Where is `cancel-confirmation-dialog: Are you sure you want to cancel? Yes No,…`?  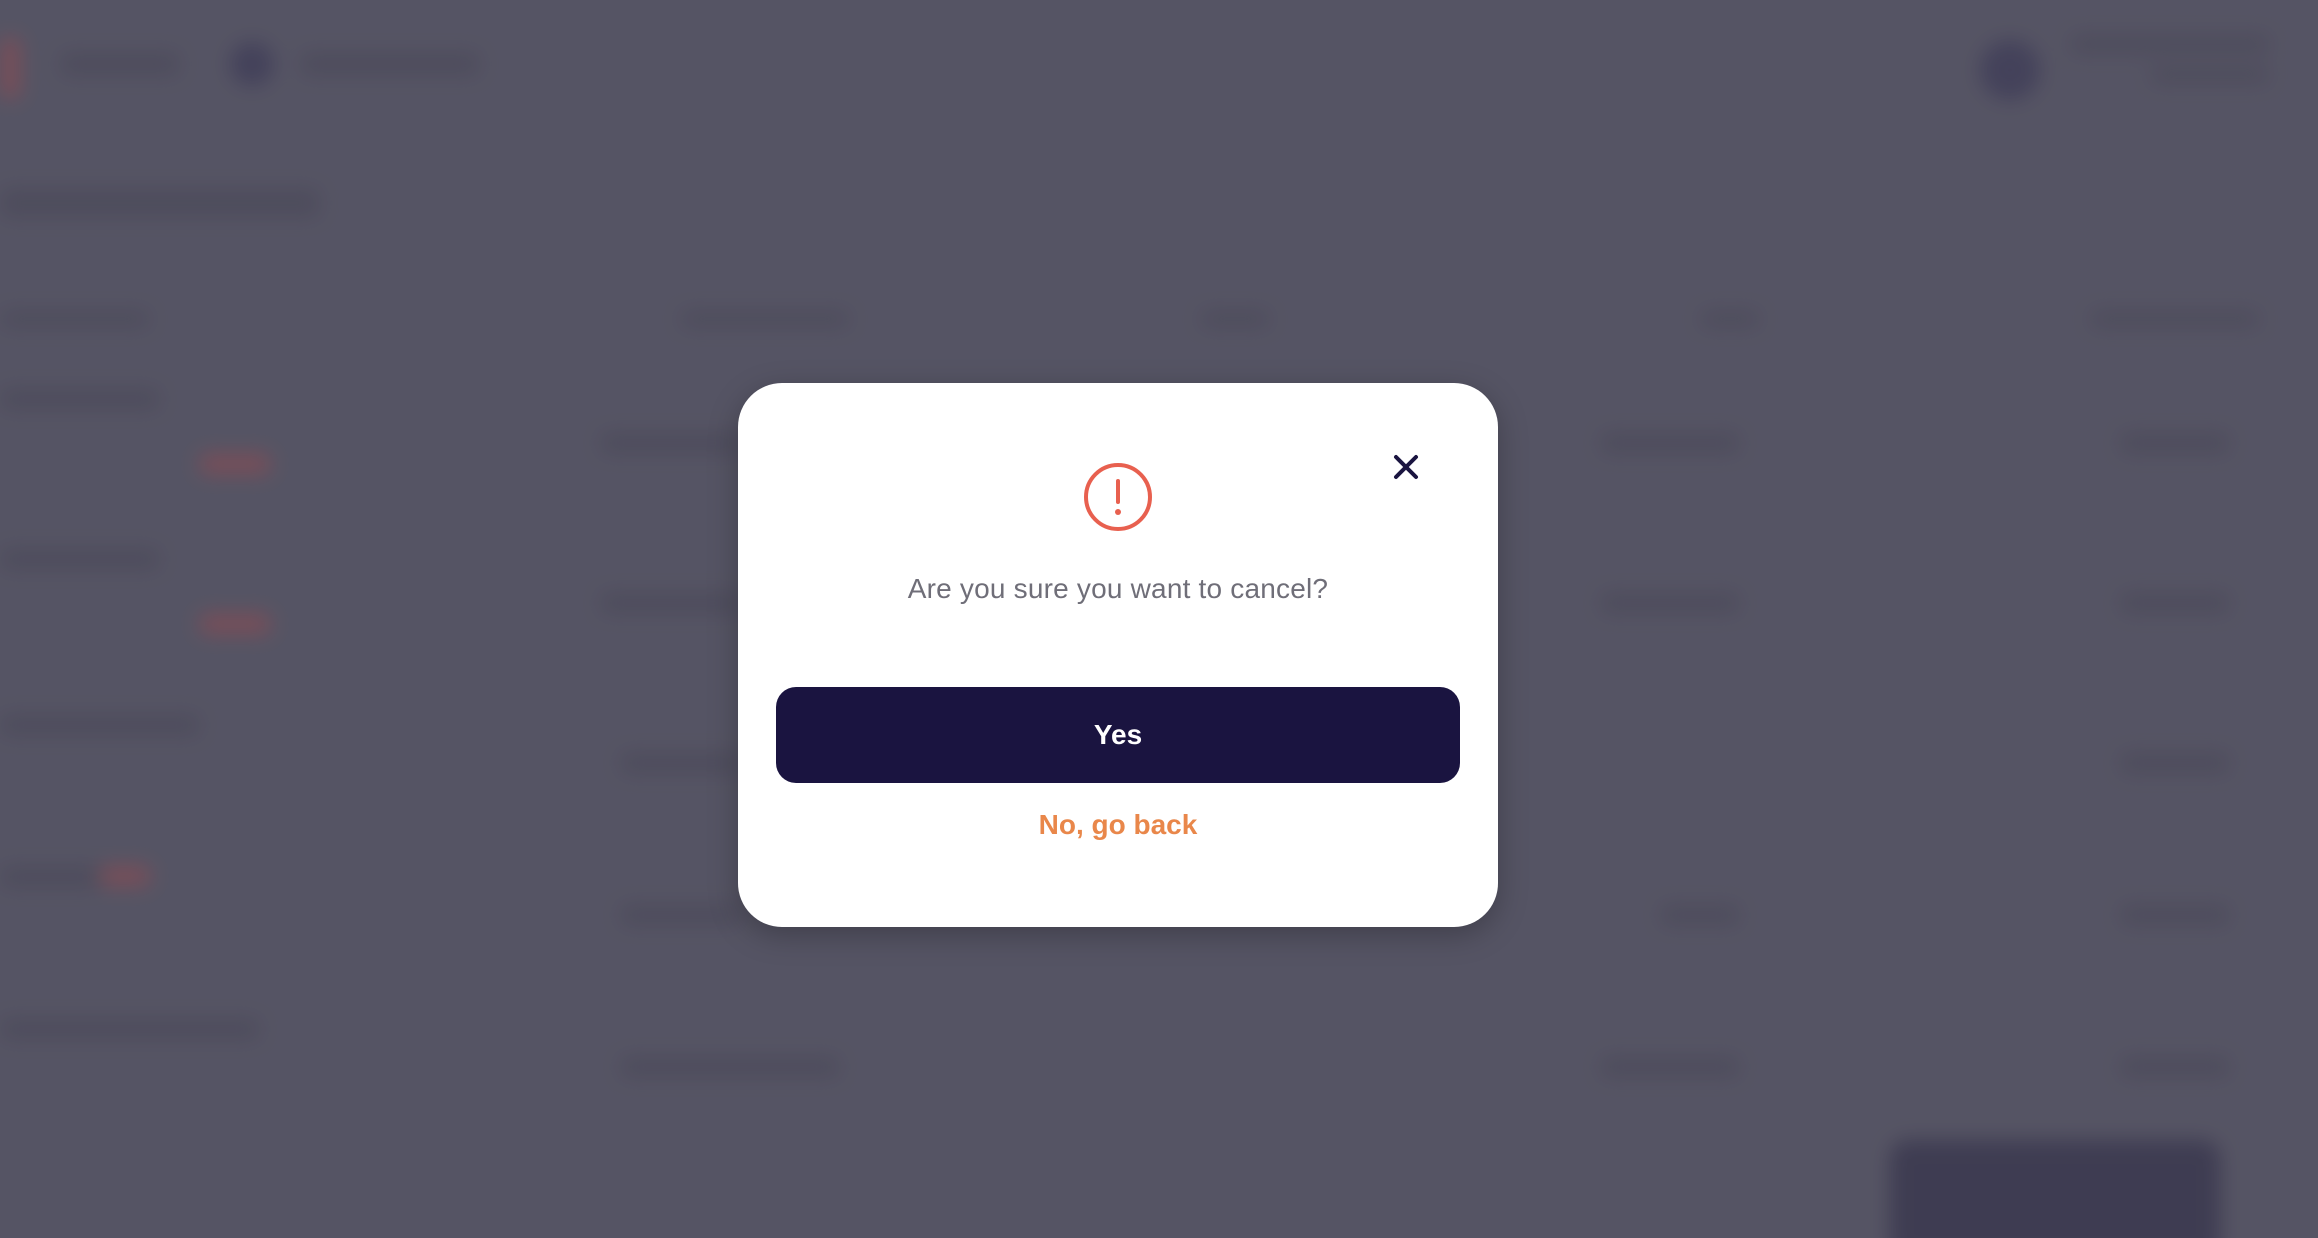
cancel-confirmation-dialog: Are you sure you want to cancel? Yes No,… is located at coordinates (1118, 655).